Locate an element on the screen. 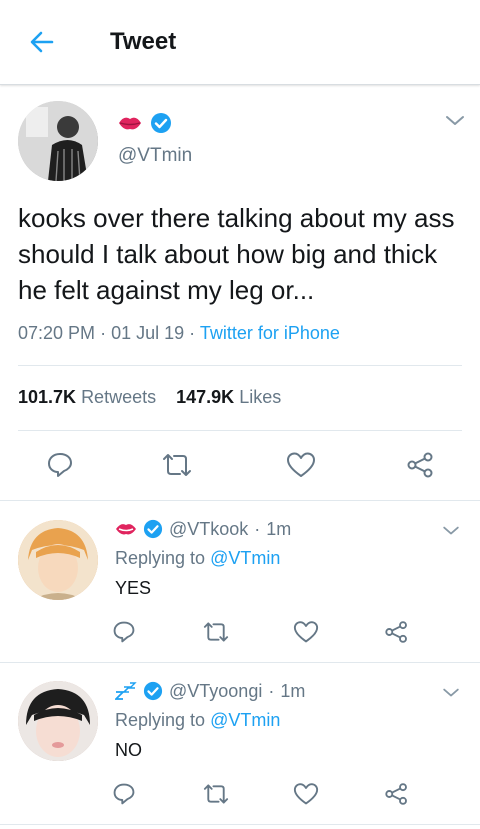 The height and width of the screenshot is (829, 480). retweets-label: Retweets is located at coordinates (119, 397).